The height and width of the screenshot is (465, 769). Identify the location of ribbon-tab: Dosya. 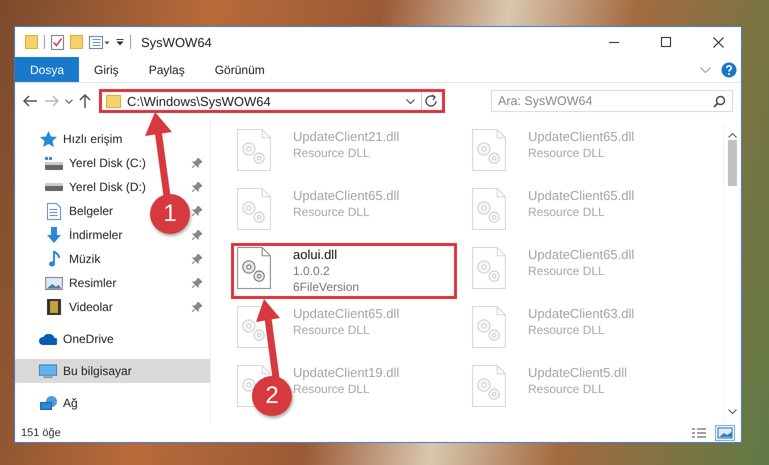
(47, 69).